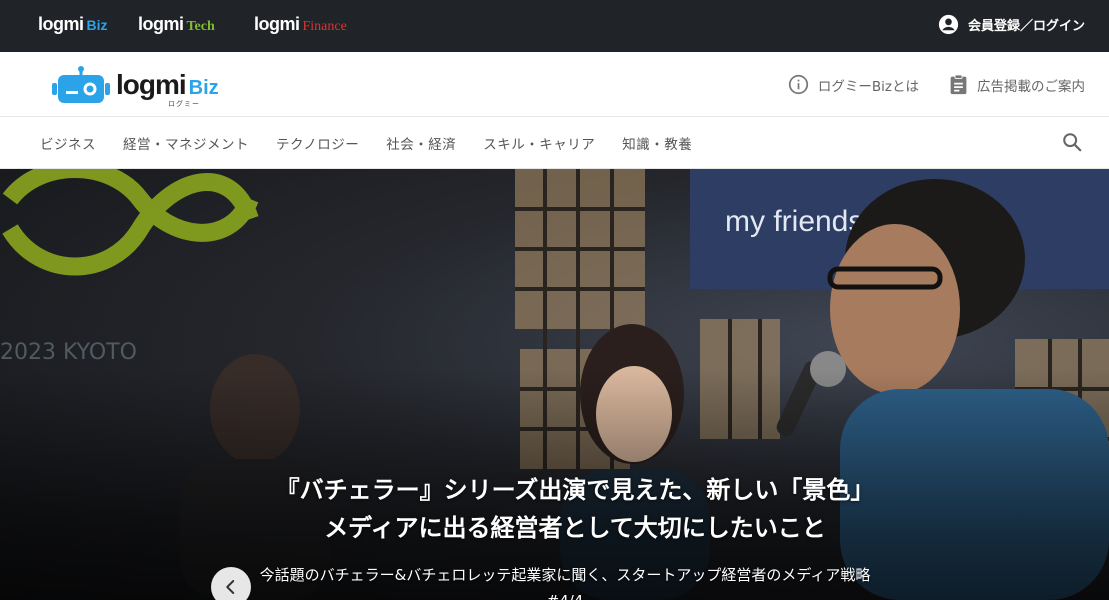 This screenshot has width=1109, height=600. I want to click on search-icon, so click(1072, 142).